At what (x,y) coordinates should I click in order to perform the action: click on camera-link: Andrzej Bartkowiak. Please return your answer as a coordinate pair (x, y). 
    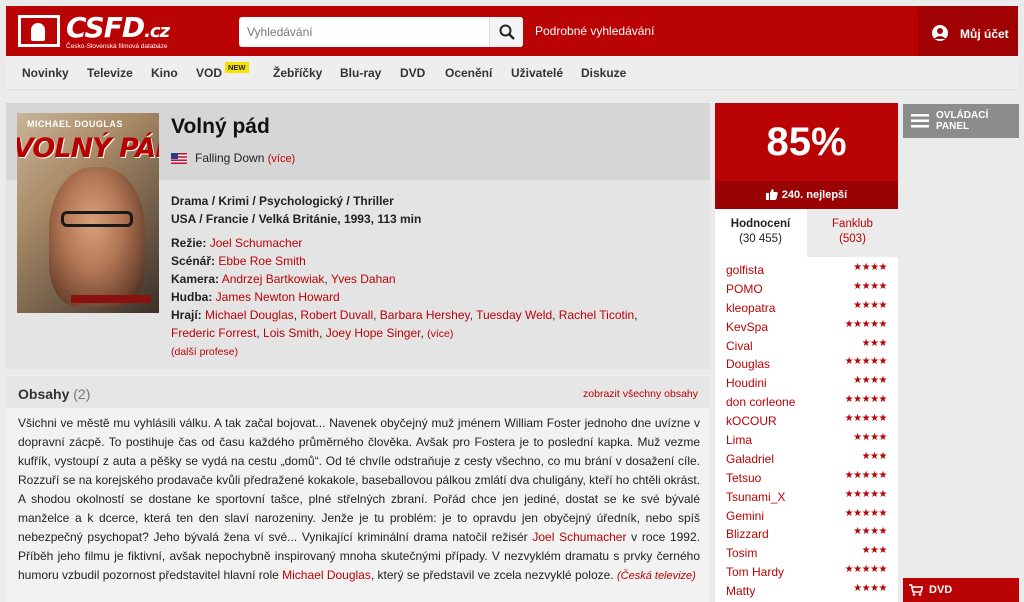
    Looking at the image, I should click on (273, 279).